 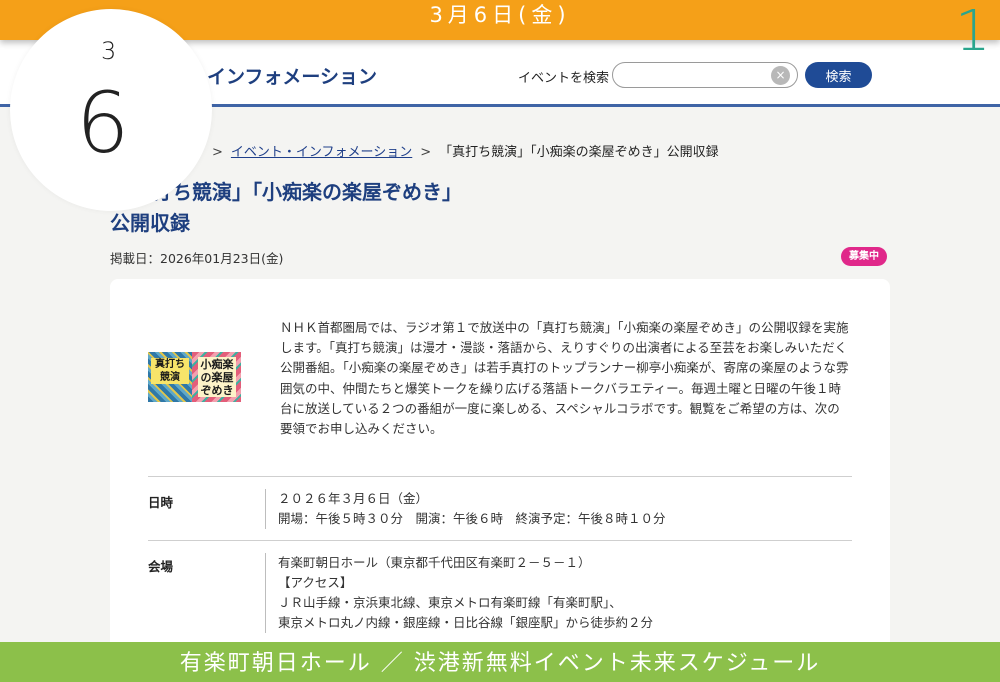 I want to click on venue-access-metro: 東京メトロ丸ノ内線・銀座線・日比谷線「銀座駅」から徒歩約２分, so click(x=466, y=622).